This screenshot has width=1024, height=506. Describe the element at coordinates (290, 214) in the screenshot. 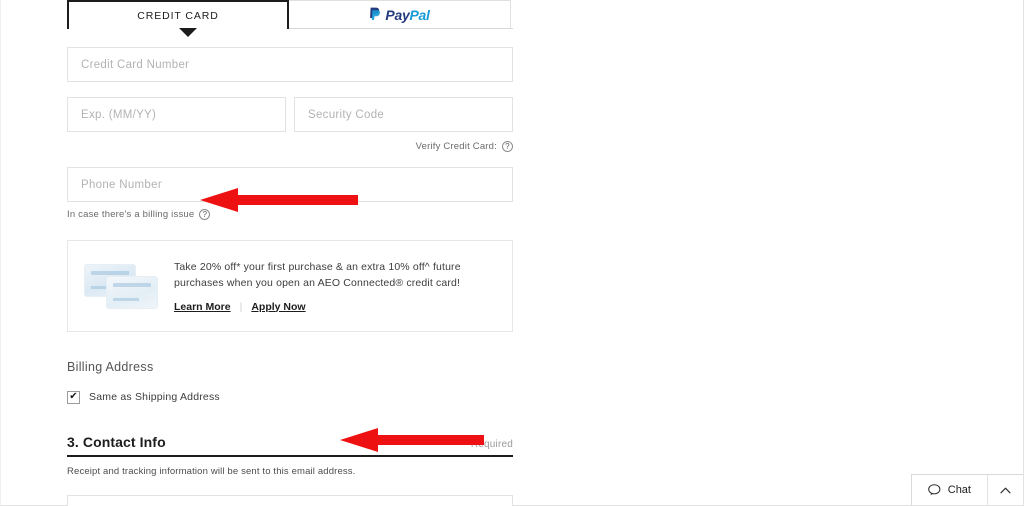

I see `billing-issue-row: In case there's a billing issue ?` at that location.